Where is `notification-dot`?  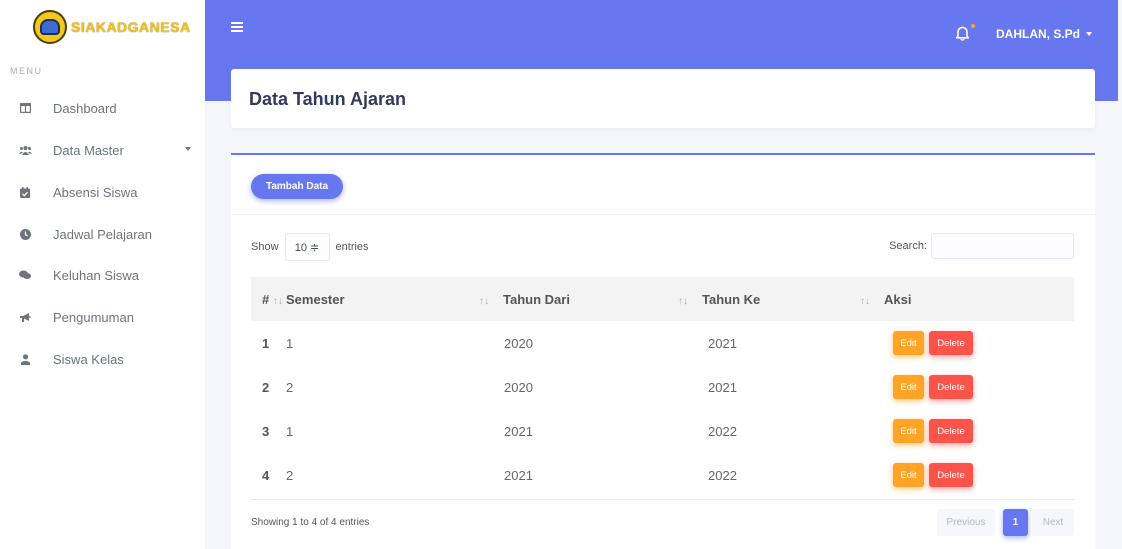 notification-dot is located at coordinates (973, 26).